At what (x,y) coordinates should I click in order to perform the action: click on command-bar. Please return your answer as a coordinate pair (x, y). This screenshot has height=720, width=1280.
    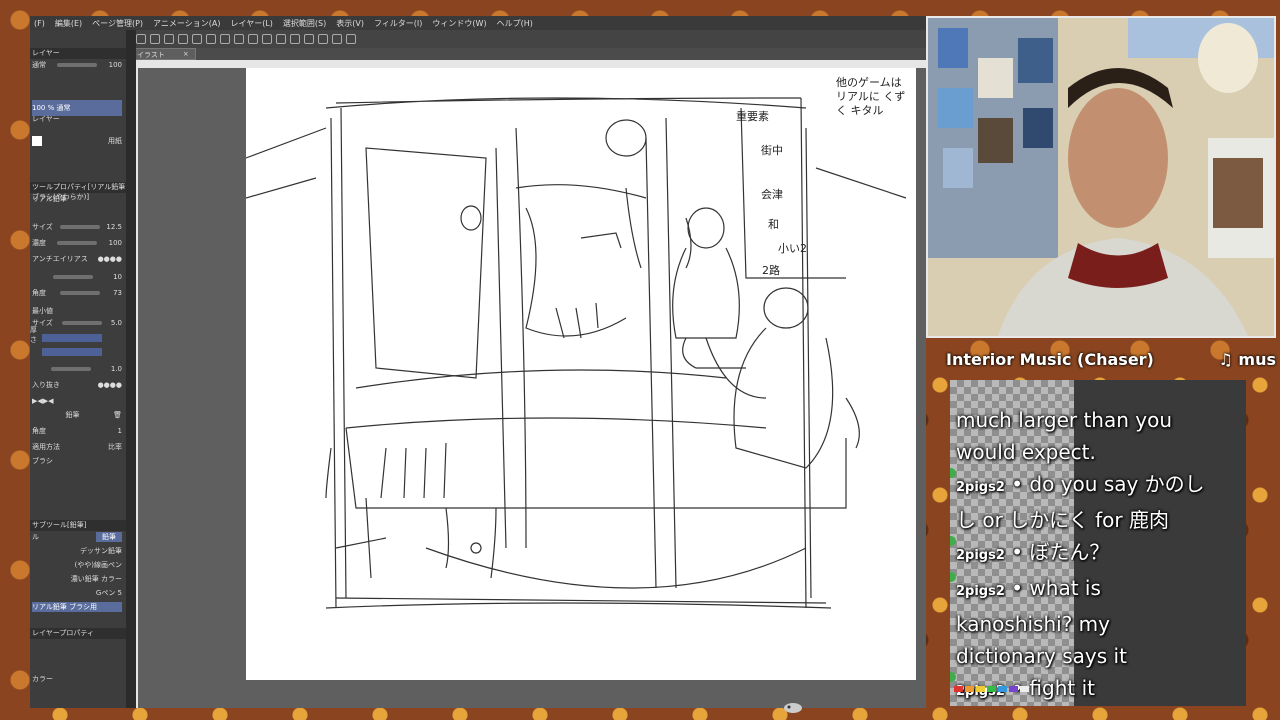
    Looking at the image, I should click on (528, 39).